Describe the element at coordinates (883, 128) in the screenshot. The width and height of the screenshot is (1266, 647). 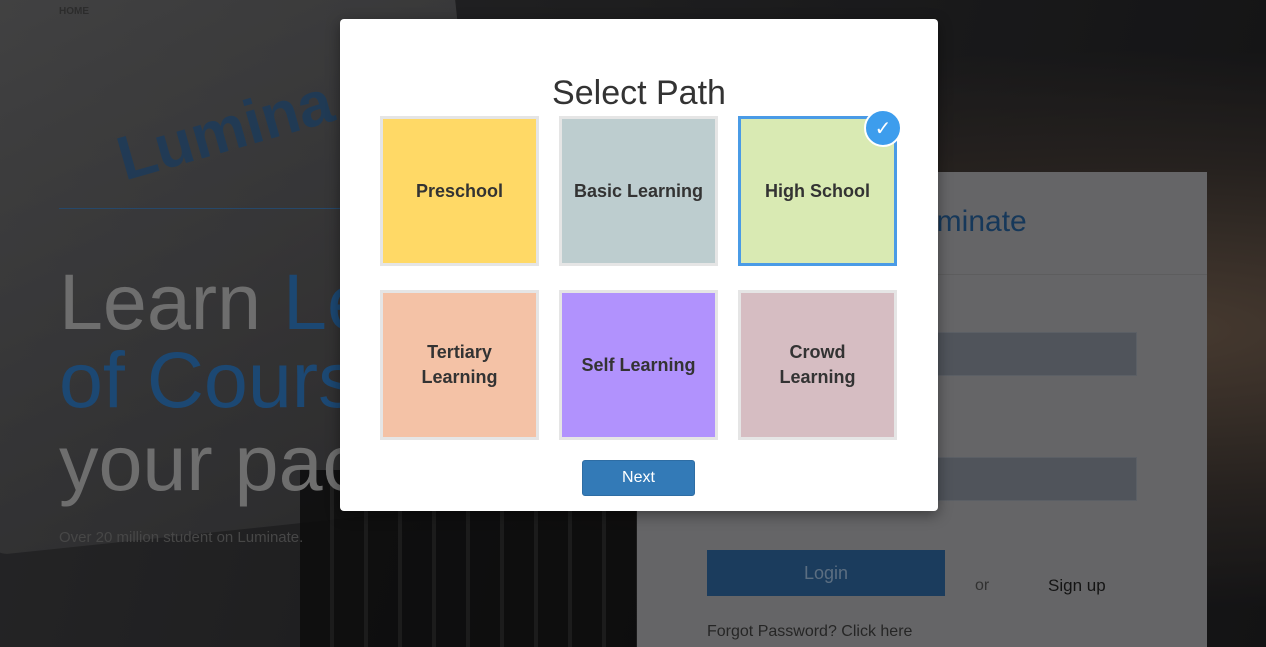
I see `check-icon: ✓` at that location.